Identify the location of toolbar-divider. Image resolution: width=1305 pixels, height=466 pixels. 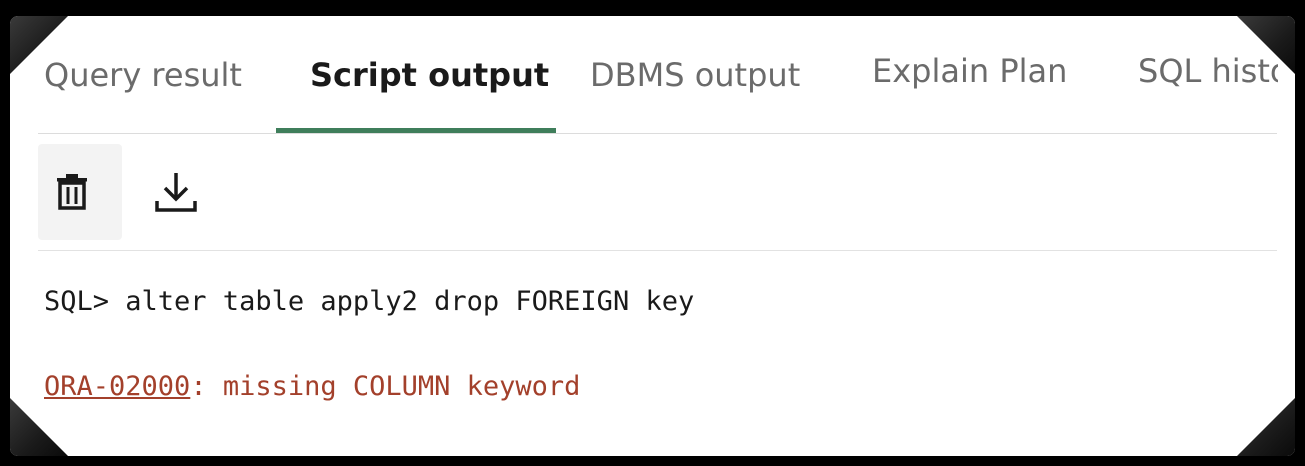
(657, 250).